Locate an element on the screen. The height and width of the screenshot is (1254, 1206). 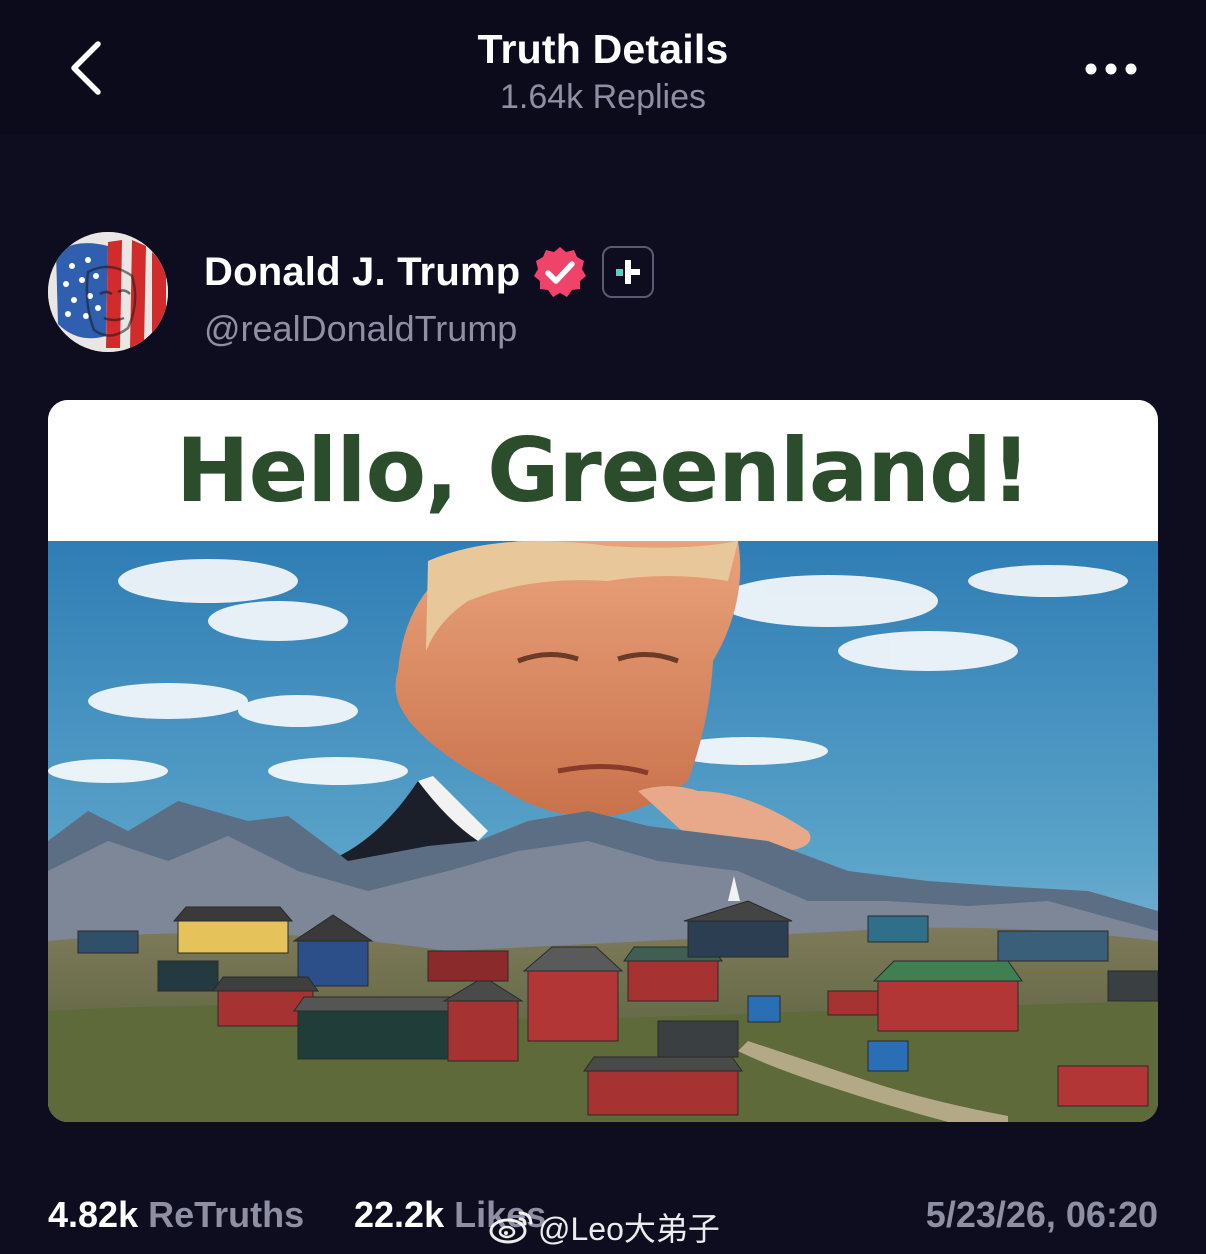
ellipsis-horizontal-icon is located at coordinates (1111, 69).